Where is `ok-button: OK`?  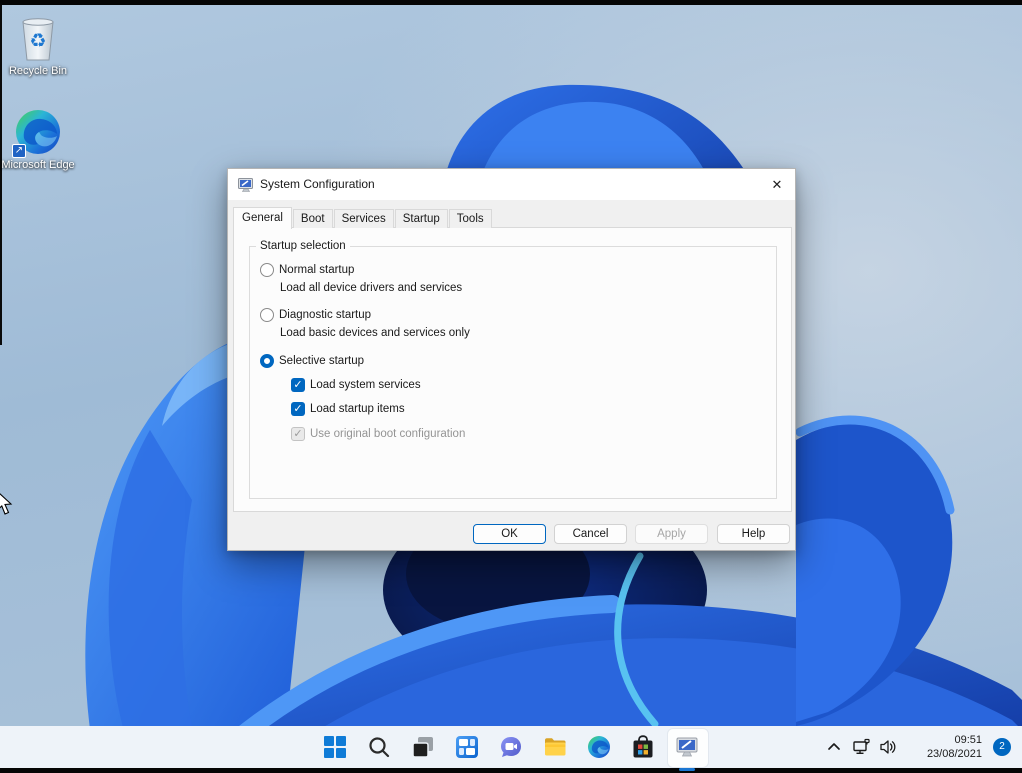
ok-button: OK is located at coordinates (509, 534).